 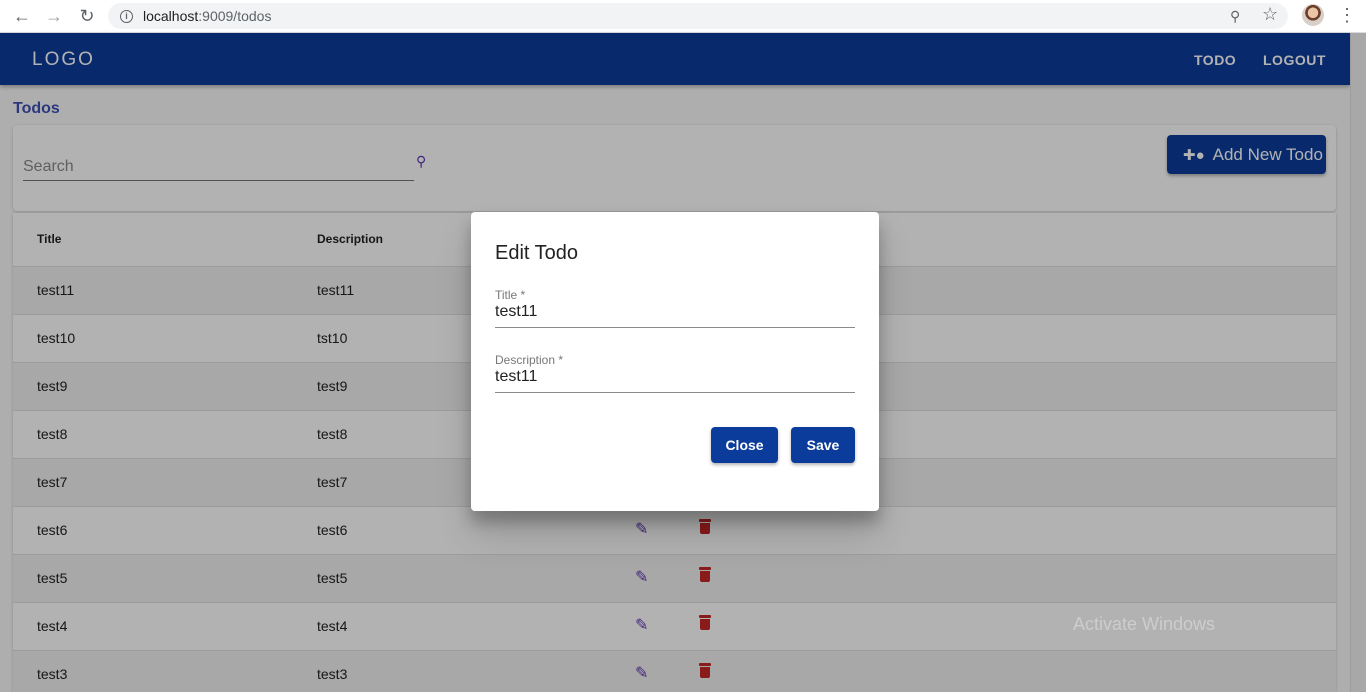 What do you see at coordinates (744, 445) in the screenshot?
I see `close-button: Close` at bounding box center [744, 445].